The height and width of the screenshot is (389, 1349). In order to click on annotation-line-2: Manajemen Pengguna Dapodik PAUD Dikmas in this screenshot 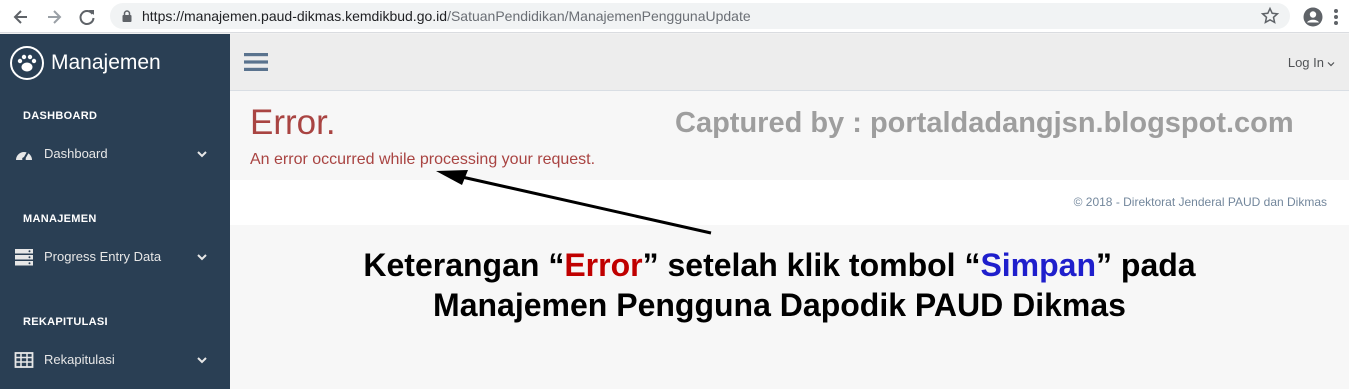, I will do `click(779, 305)`.